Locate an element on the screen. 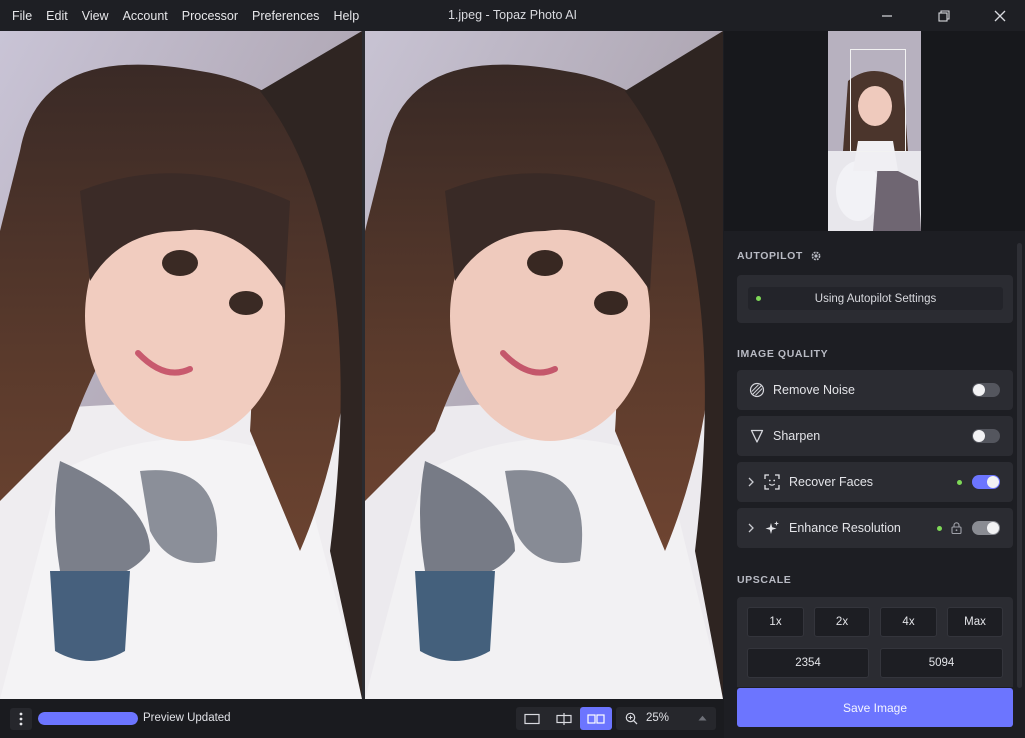 This screenshot has height=738, width=1025. view-mode-group is located at coordinates (564, 718).